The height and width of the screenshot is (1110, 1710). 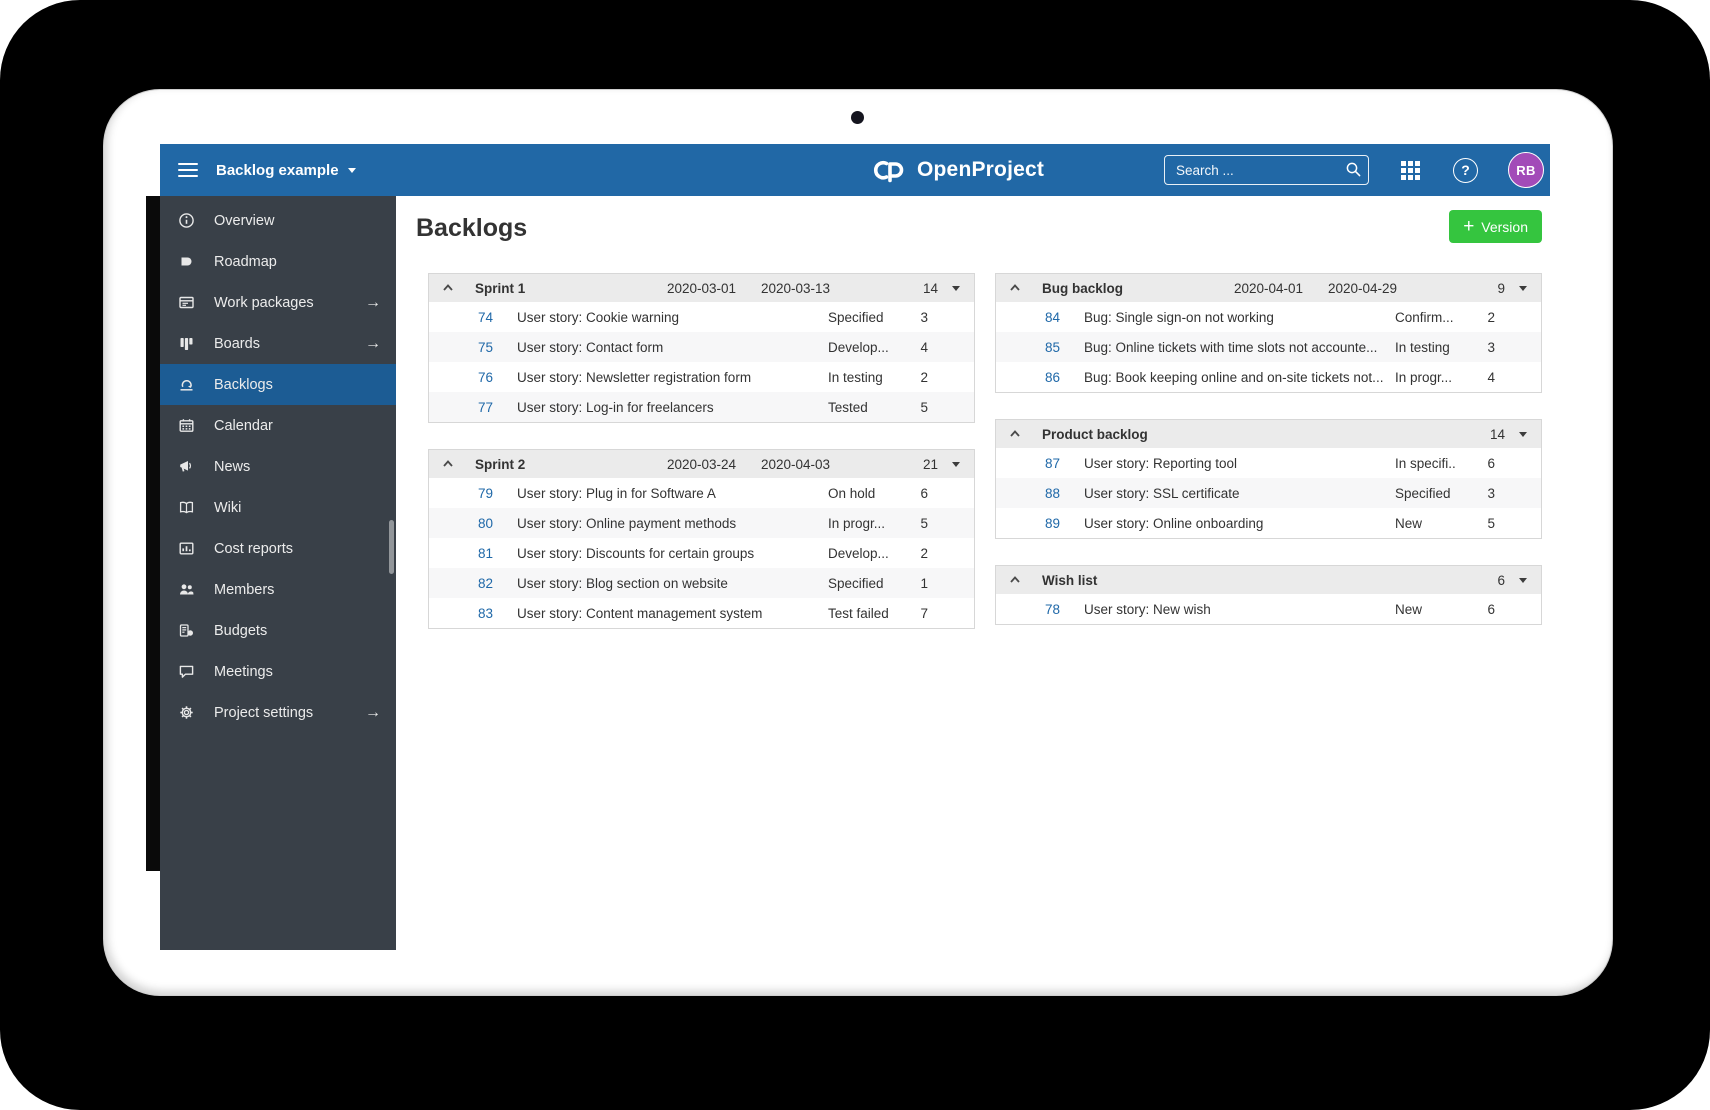 What do you see at coordinates (795, 464) in the screenshot?
I see `backlog-end-date: 2020-04-03` at bounding box center [795, 464].